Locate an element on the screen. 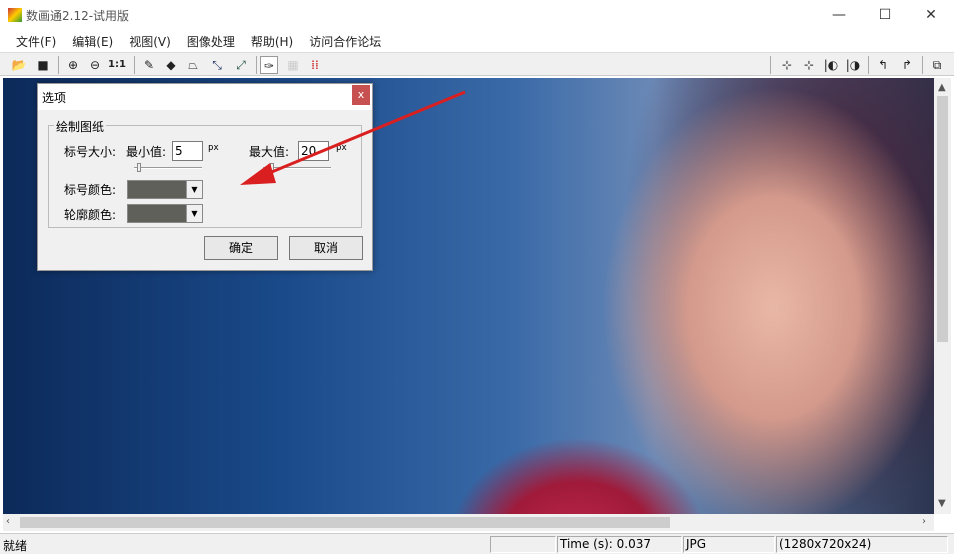  scroll-down-icon: ▼ is located at coordinates (942, 503).